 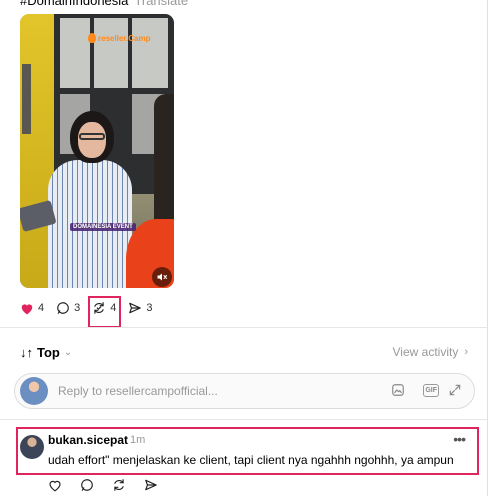 I want to click on expand-button, so click(x=455, y=390).